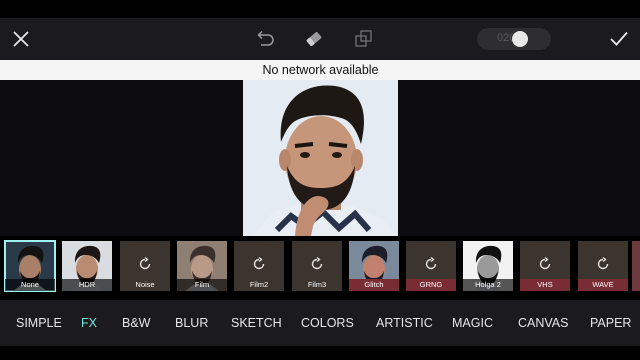 The image size is (640, 360). I want to click on eraser-icon, so click(314, 39).